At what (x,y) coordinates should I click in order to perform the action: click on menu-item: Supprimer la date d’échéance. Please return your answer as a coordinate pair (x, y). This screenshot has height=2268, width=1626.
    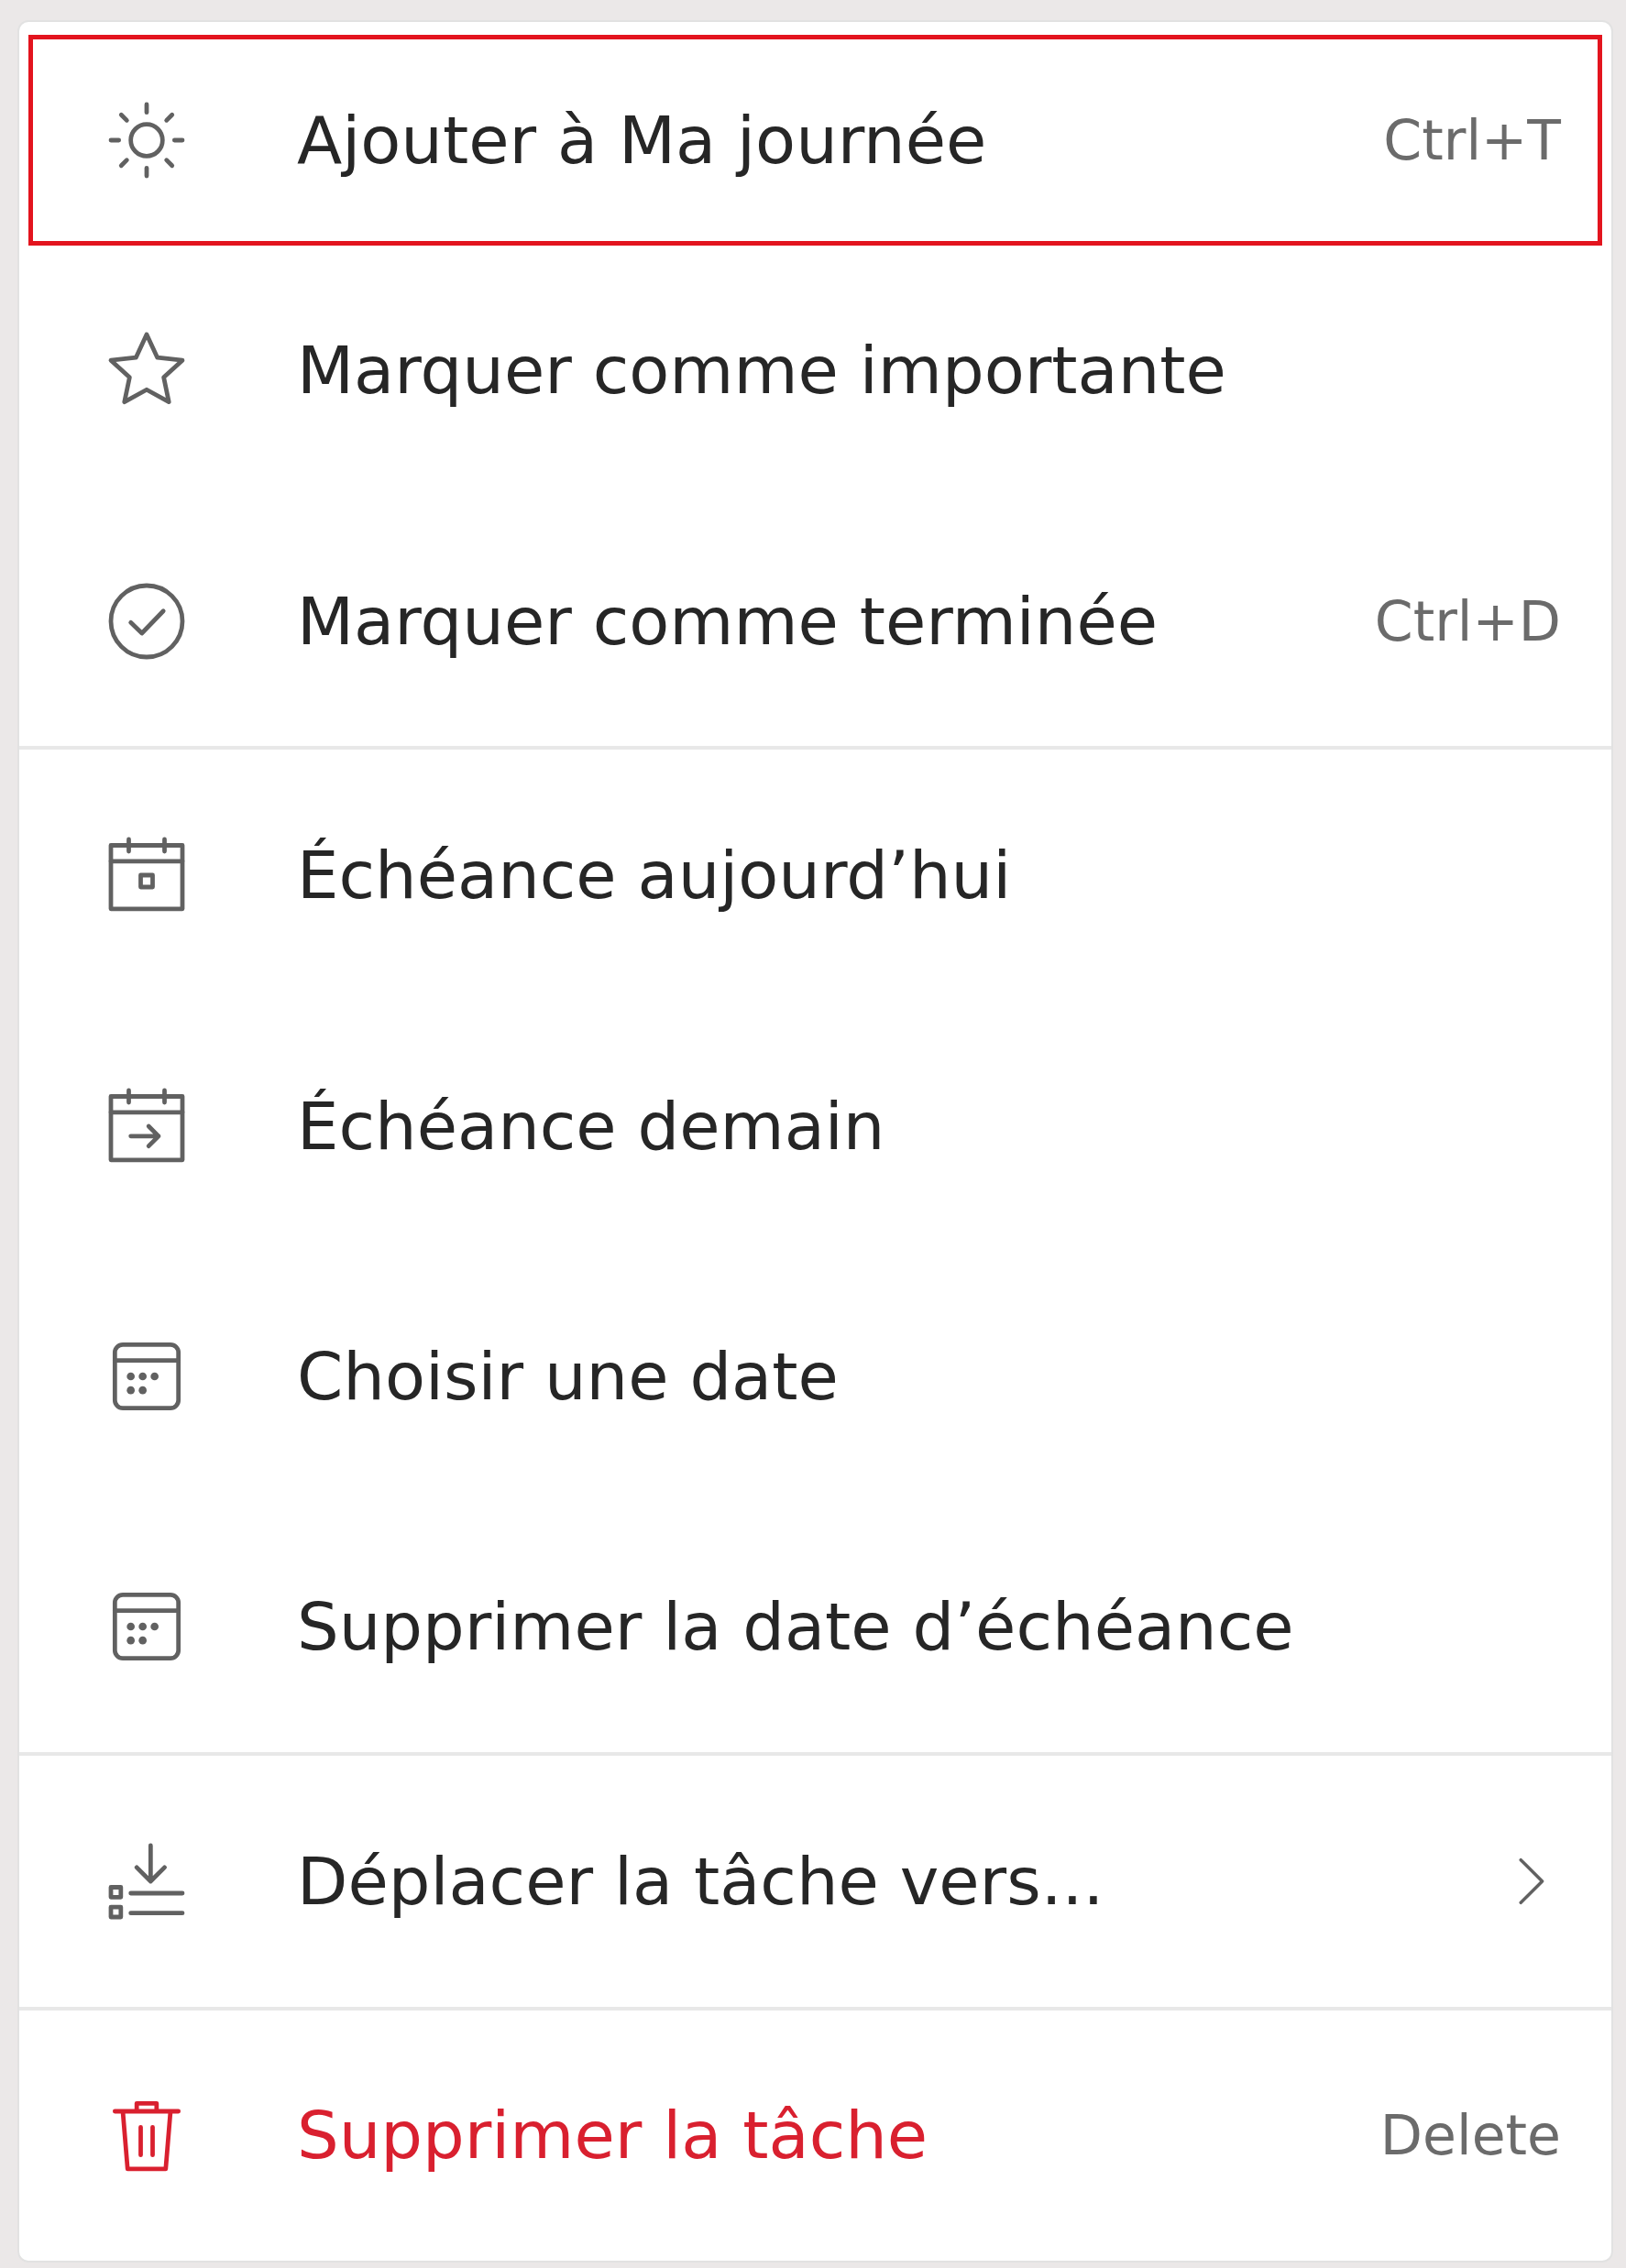
    Looking at the image, I should click on (815, 1627).